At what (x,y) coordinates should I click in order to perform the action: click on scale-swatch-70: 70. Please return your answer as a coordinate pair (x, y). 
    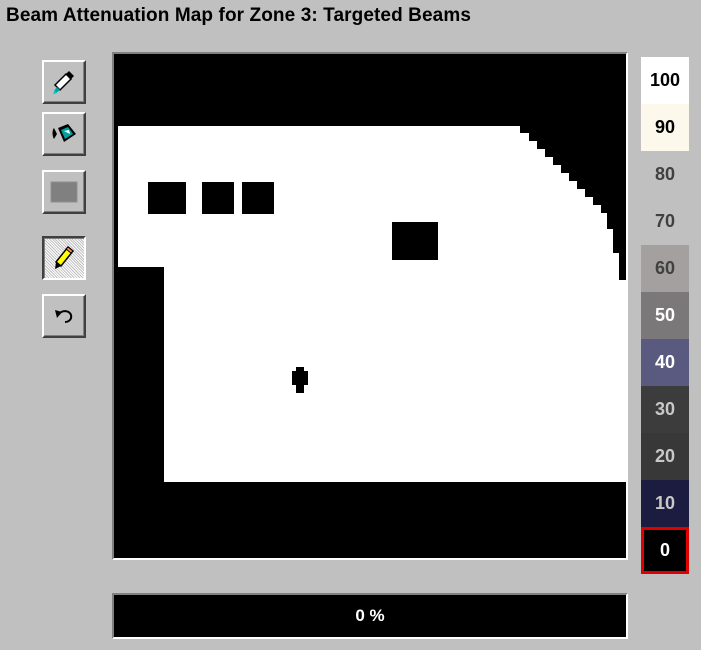
    Looking at the image, I should click on (665, 221).